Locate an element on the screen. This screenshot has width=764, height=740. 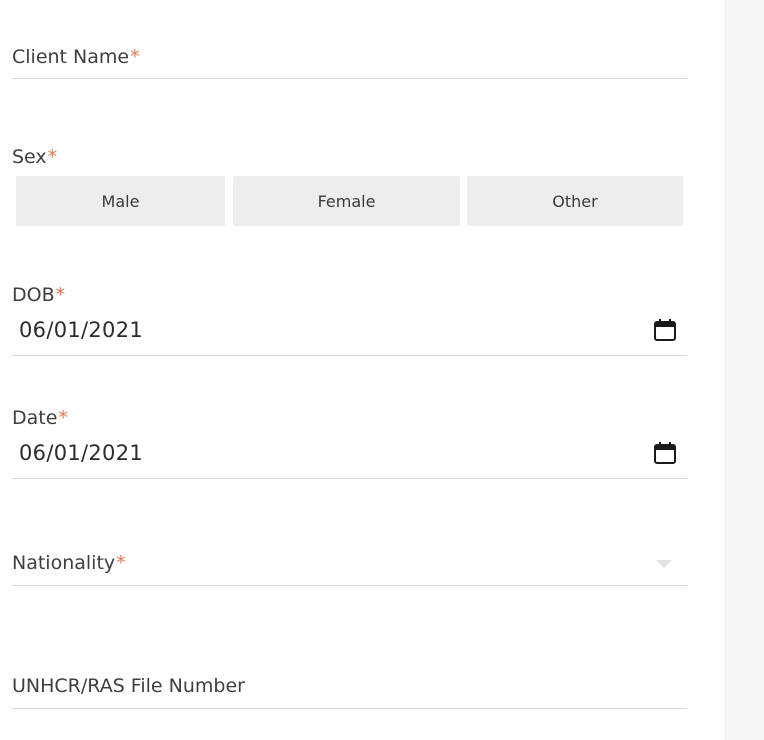
sex-option-female-button: Female is located at coordinates (346, 201).